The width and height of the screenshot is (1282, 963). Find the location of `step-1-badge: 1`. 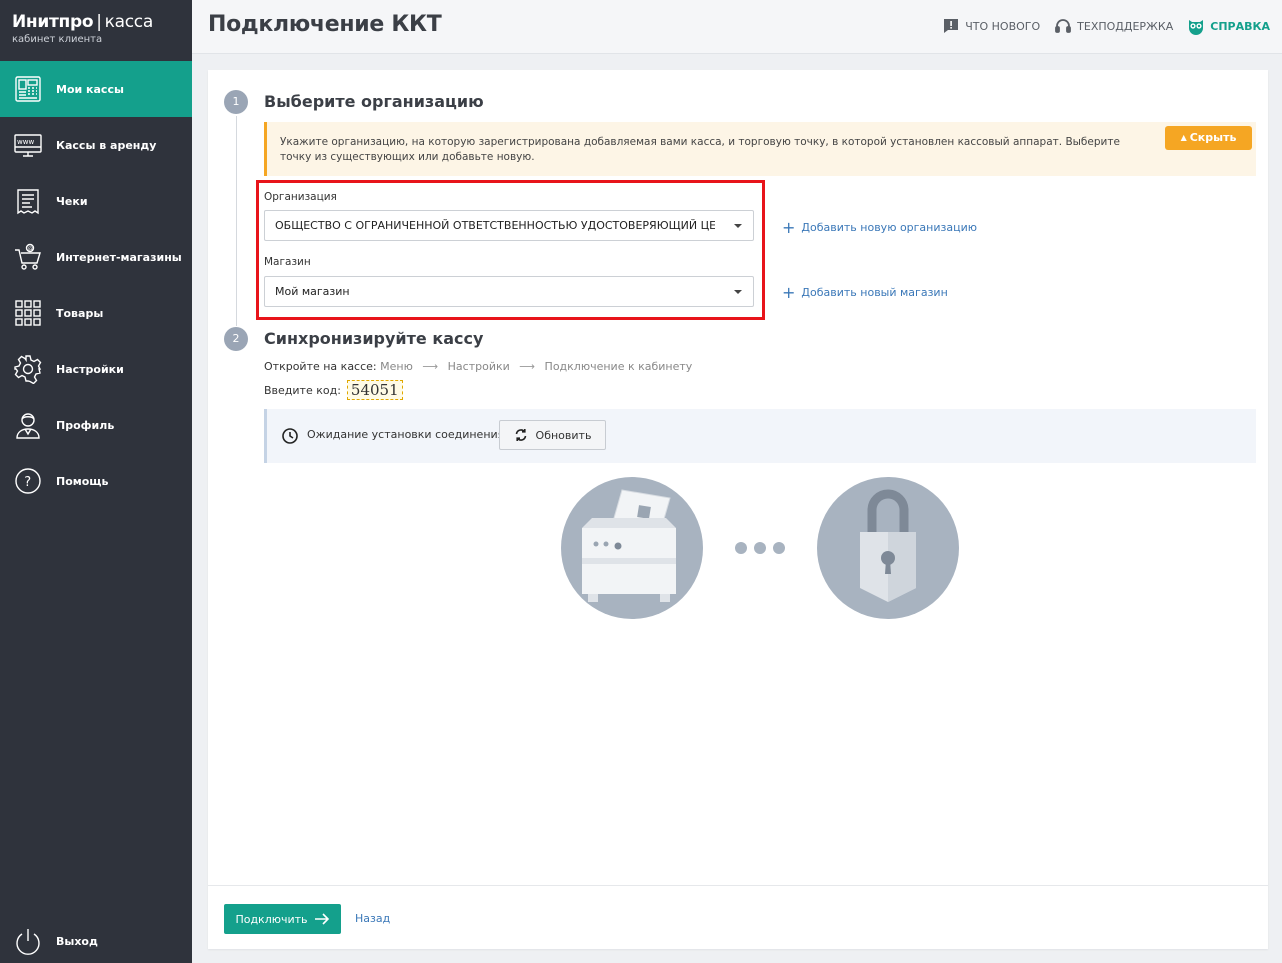

step-1-badge: 1 is located at coordinates (236, 102).